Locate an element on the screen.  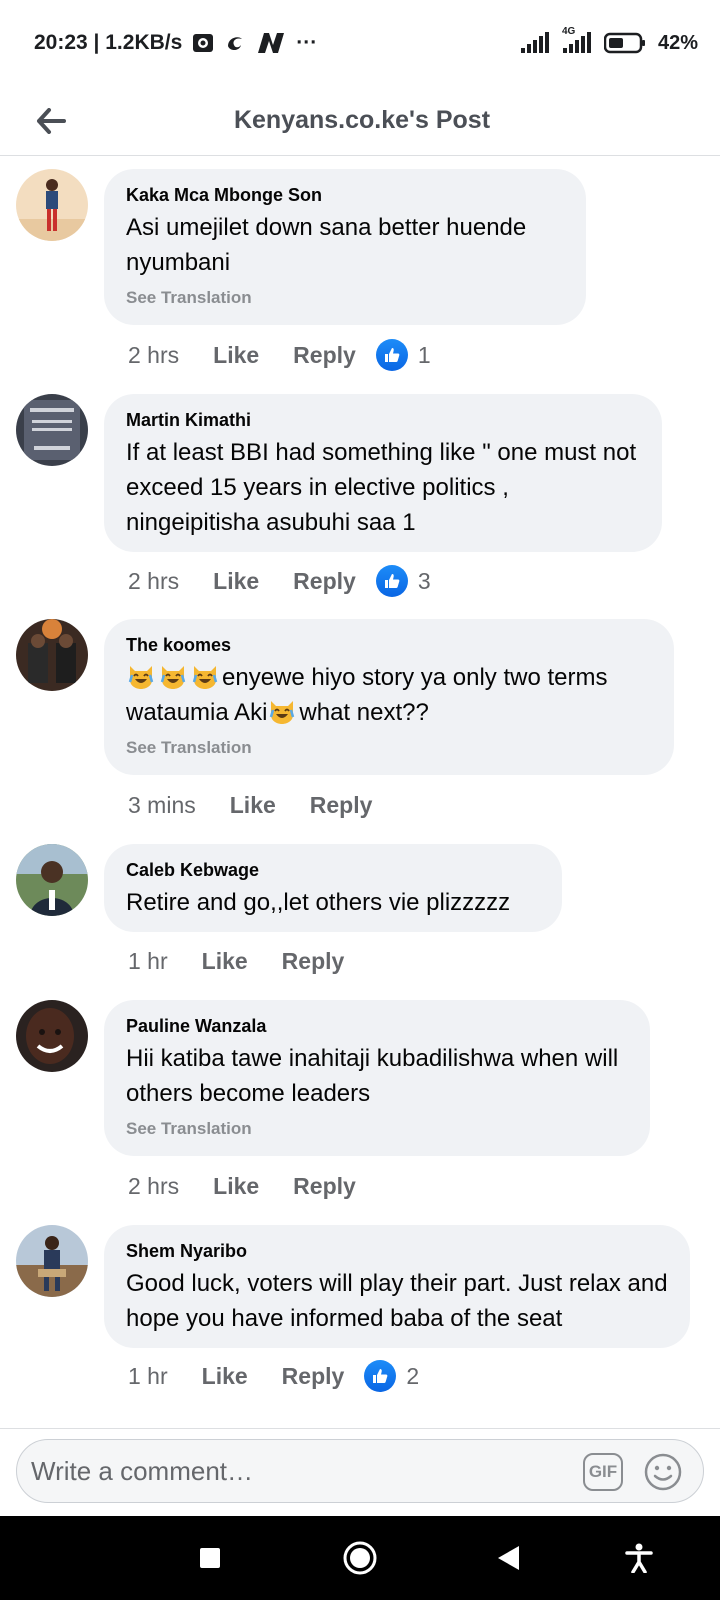
comment-input: Write a comment… GIF is located at coordinates (360, 1471).